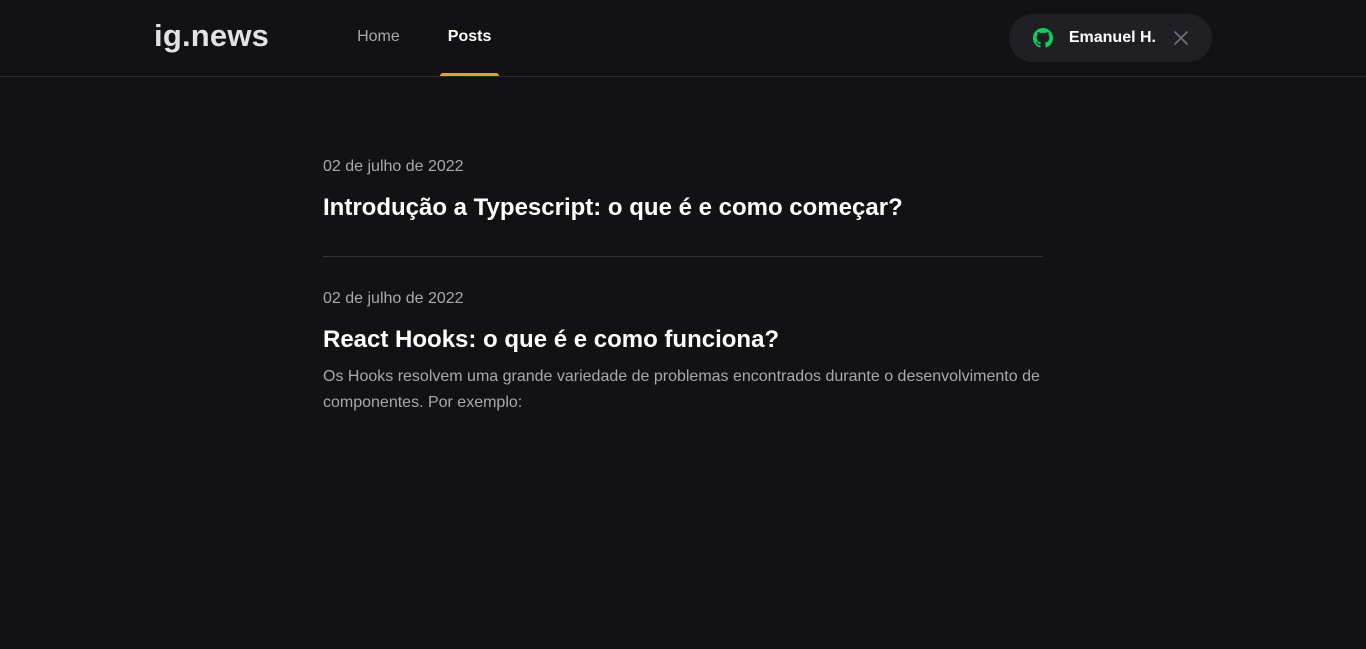  I want to click on header: ig.news Home Posts Emanuel H., so click(683, 38).